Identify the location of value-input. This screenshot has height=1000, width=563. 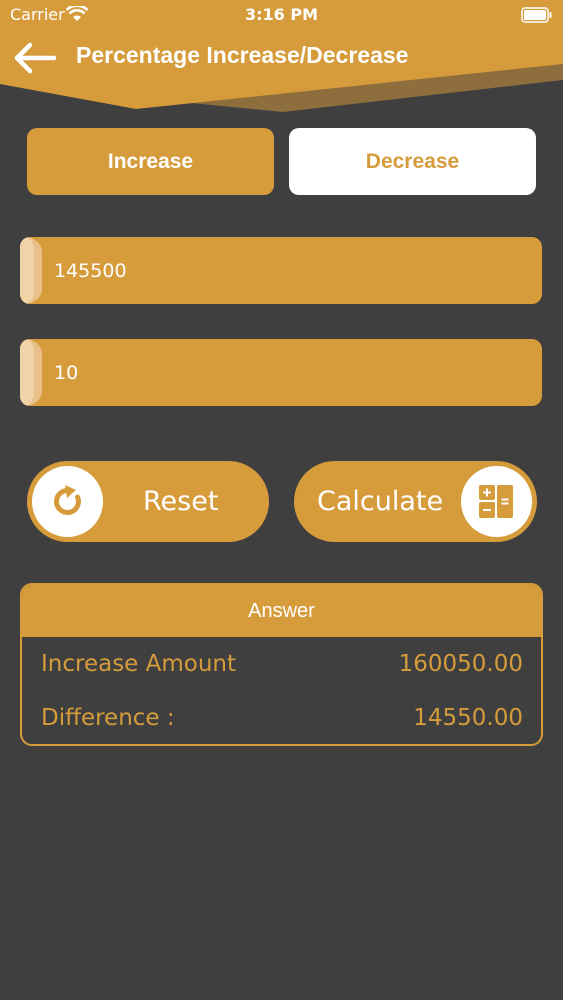
(289, 270).